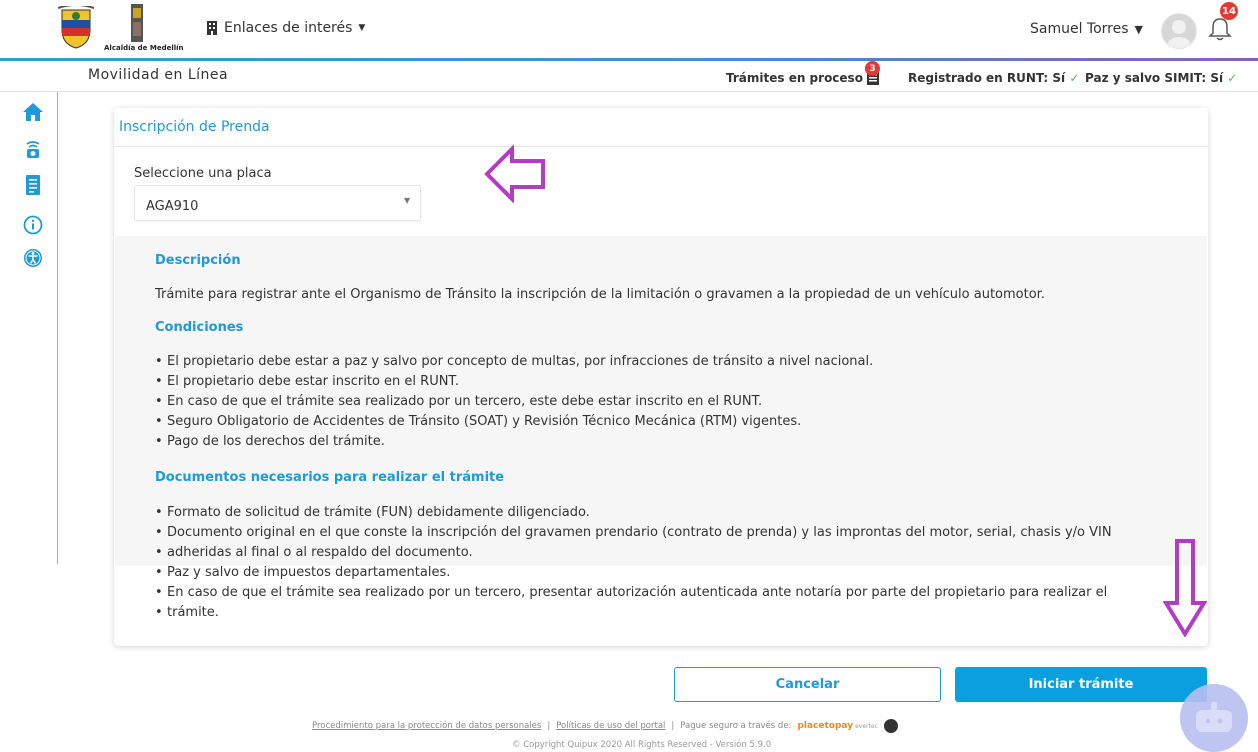 Image resolution: width=1258 pixels, height=752 pixels. I want to click on user-name-label: Samuel Torres, so click(1079, 29).